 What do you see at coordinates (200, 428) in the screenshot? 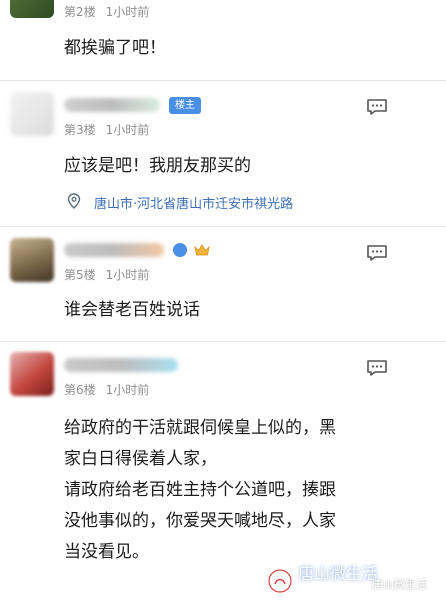
I see `content-line: 给政府的干活就跟伺候皇上似的，黑` at bounding box center [200, 428].